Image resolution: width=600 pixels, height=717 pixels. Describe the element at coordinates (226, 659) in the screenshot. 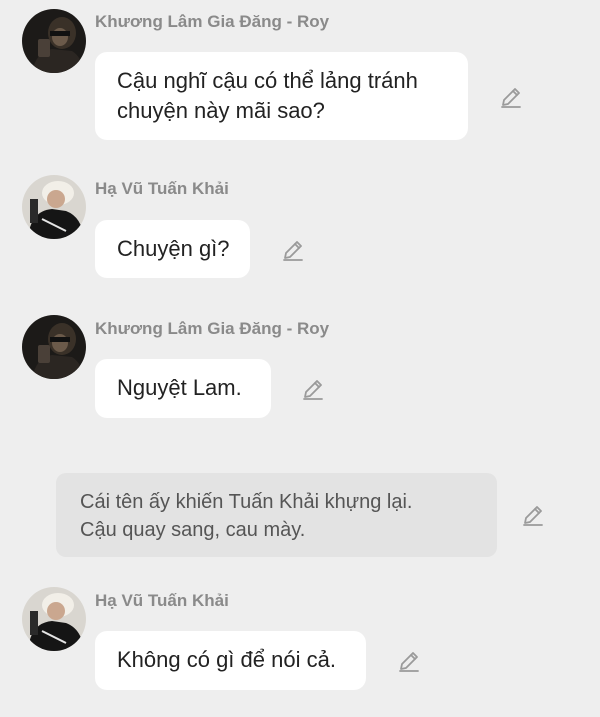

I see `message-text: Không có gì để nói cả.` at that location.